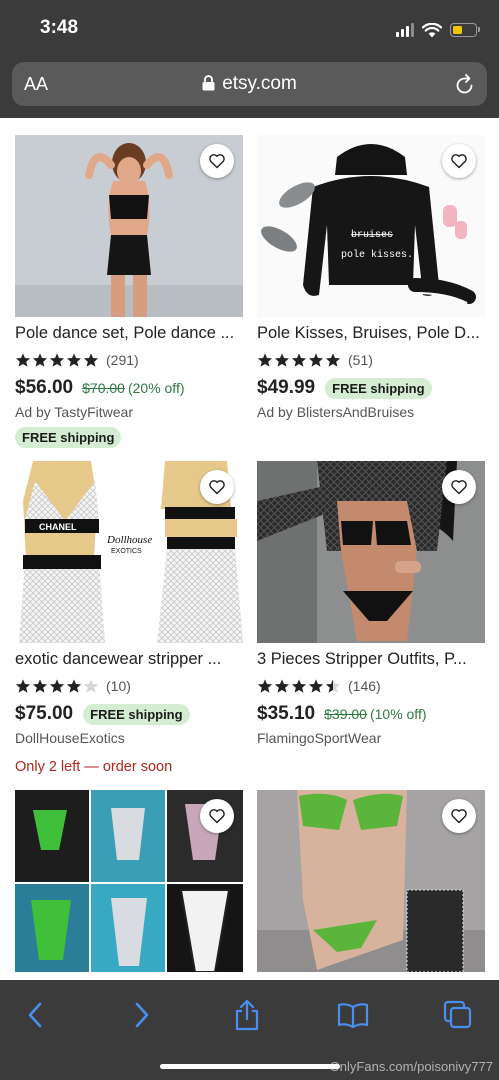 This screenshot has width=499, height=1080. What do you see at coordinates (372, 235) in the screenshot?
I see `image-text-strike: bruises` at bounding box center [372, 235].